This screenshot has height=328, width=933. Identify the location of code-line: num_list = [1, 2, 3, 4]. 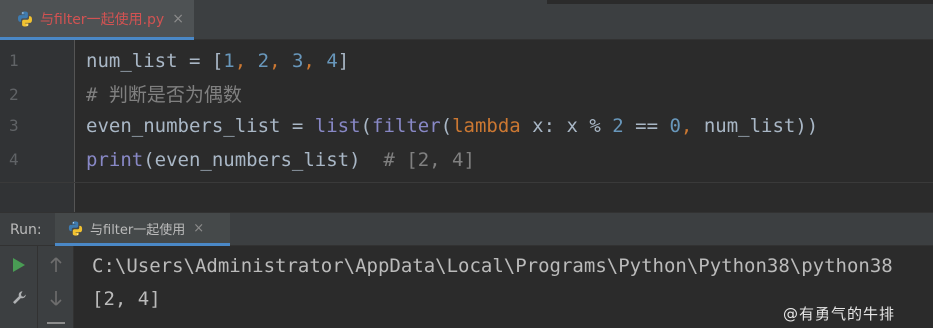
(217, 61).